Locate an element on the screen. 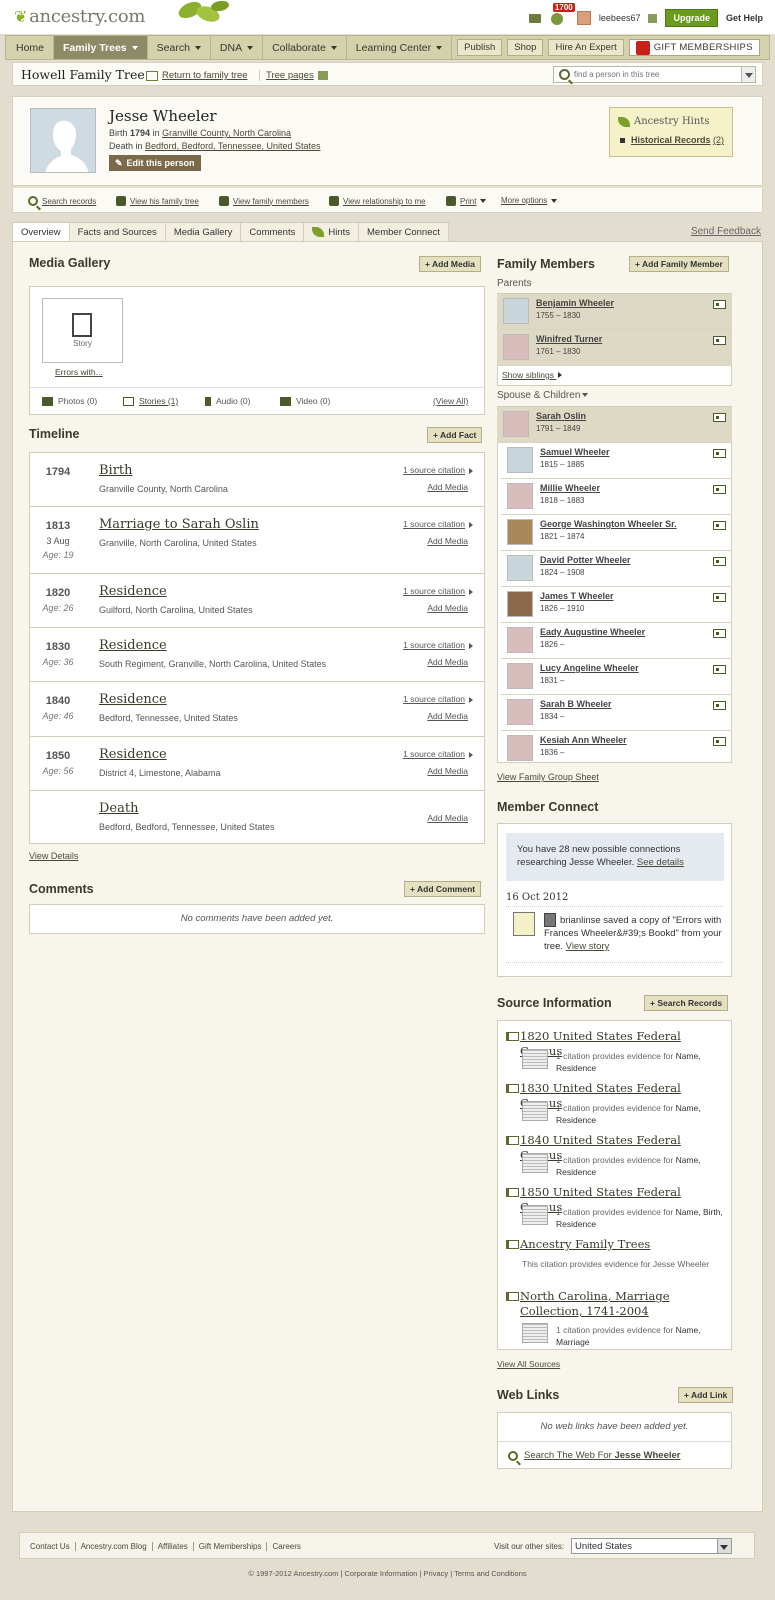  nav-learning-center: Learning Center is located at coordinates (400, 47).